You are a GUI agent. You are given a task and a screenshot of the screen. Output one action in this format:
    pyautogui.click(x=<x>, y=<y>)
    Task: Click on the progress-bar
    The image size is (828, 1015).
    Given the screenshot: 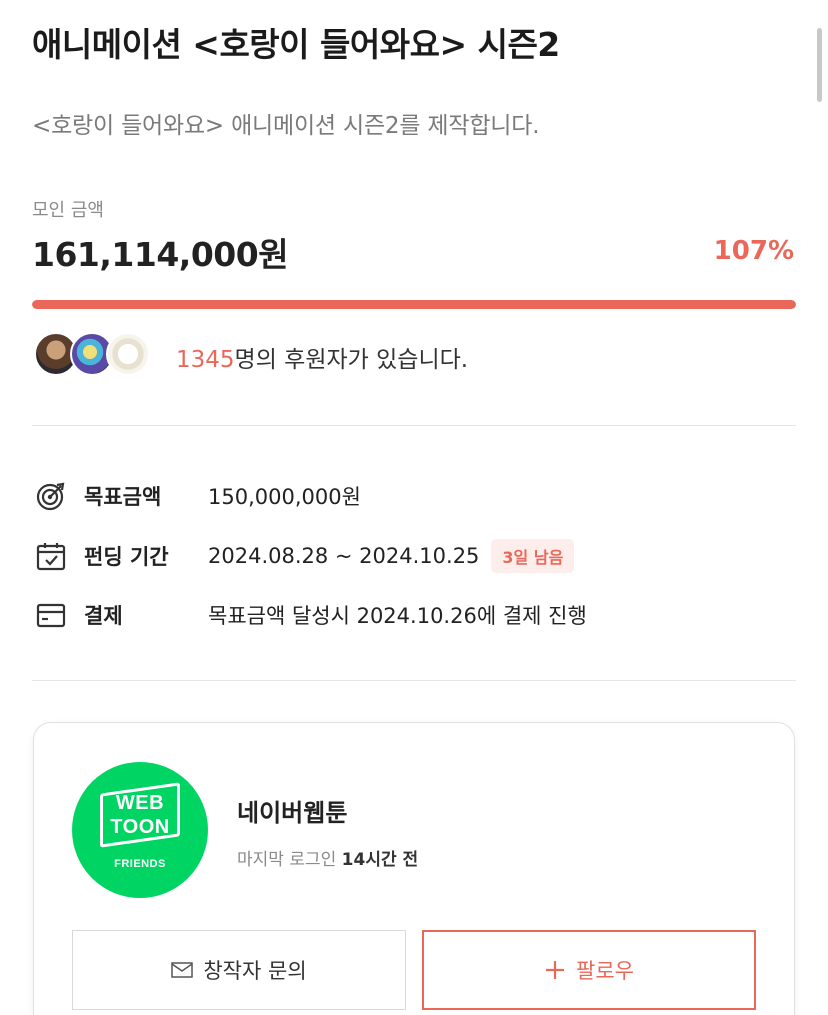 What is the action you would take?
    pyautogui.click(x=414, y=304)
    